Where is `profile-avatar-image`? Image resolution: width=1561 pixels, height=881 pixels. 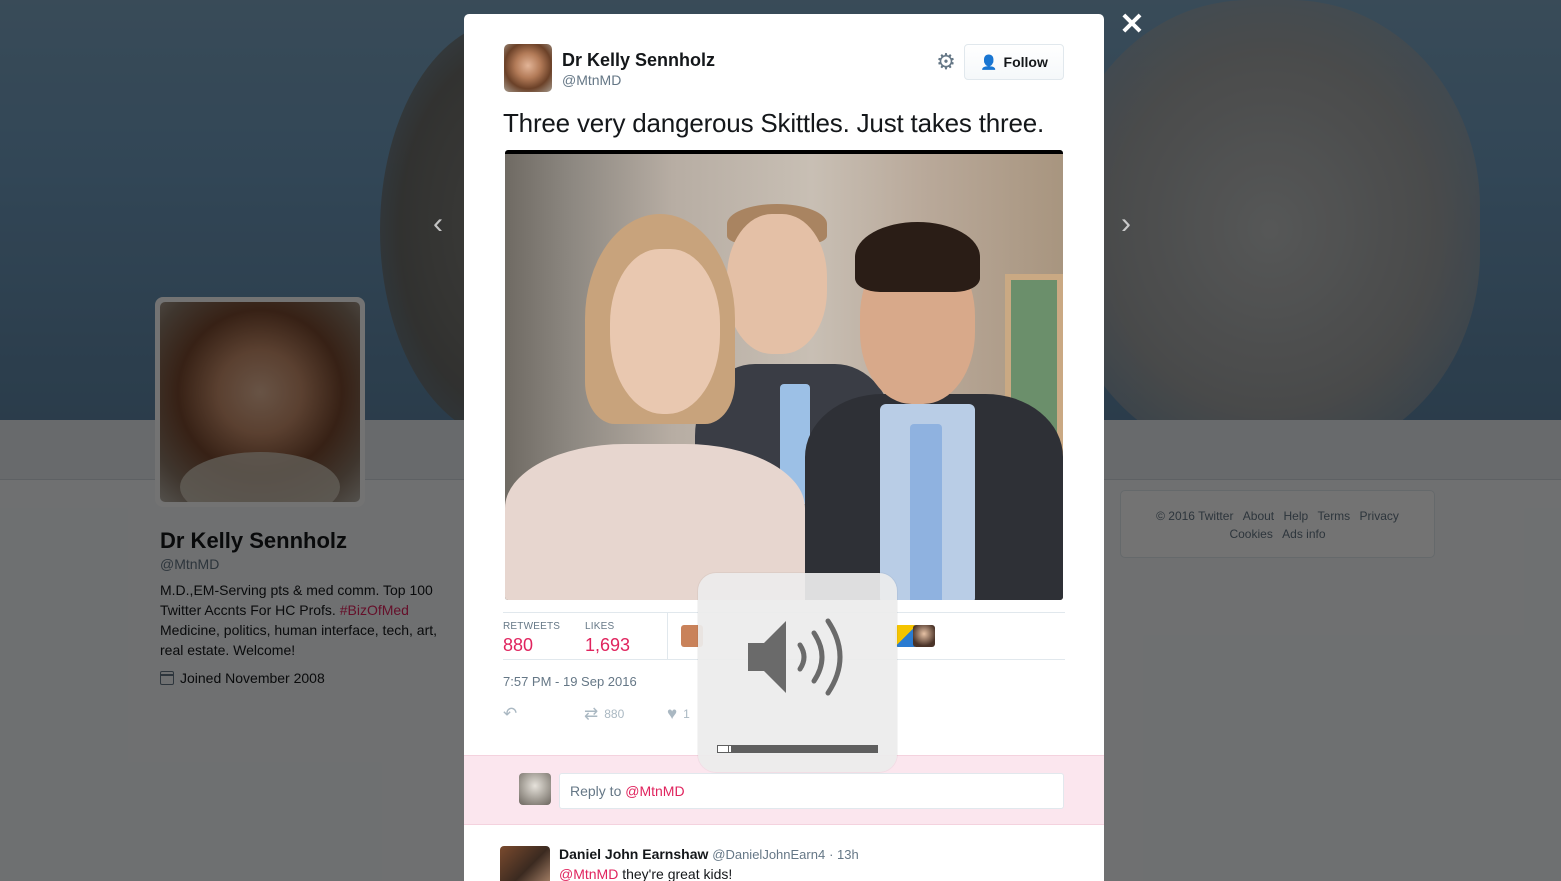
profile-avatar-image is located at coordinates (260, 402).